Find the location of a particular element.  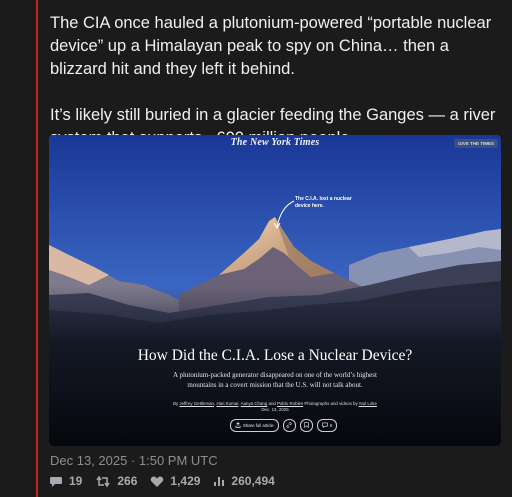

engagement-bar: 19 266 1,429 260,494 is located at coordinates (162, 481).